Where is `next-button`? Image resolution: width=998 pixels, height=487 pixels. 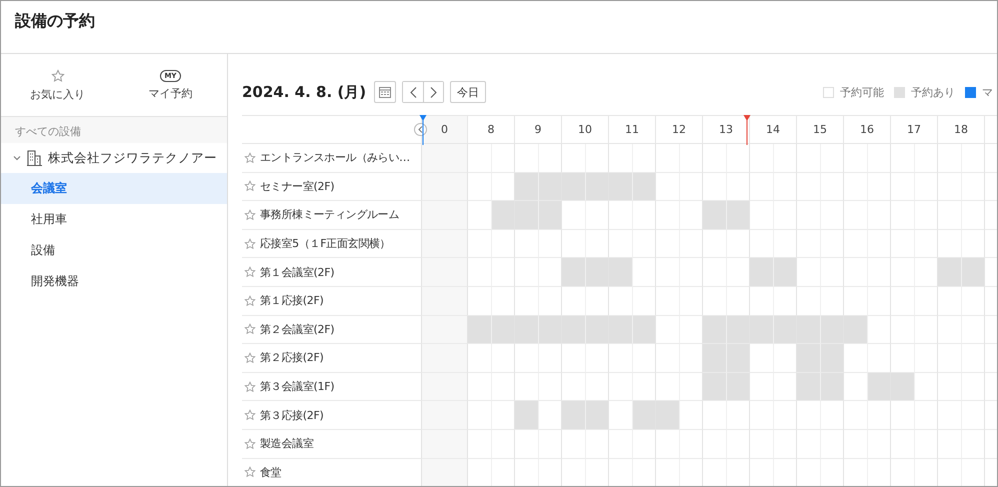 next-button is located at coordinates (433, 92).